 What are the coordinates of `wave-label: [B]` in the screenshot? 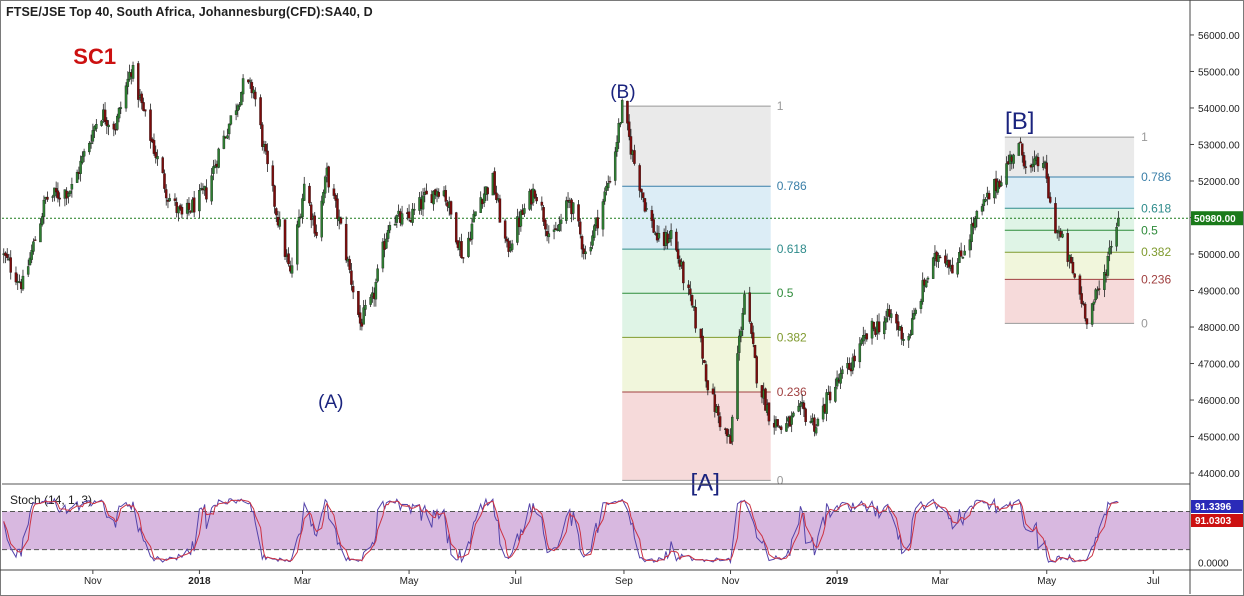 It's located at (1019, 121).